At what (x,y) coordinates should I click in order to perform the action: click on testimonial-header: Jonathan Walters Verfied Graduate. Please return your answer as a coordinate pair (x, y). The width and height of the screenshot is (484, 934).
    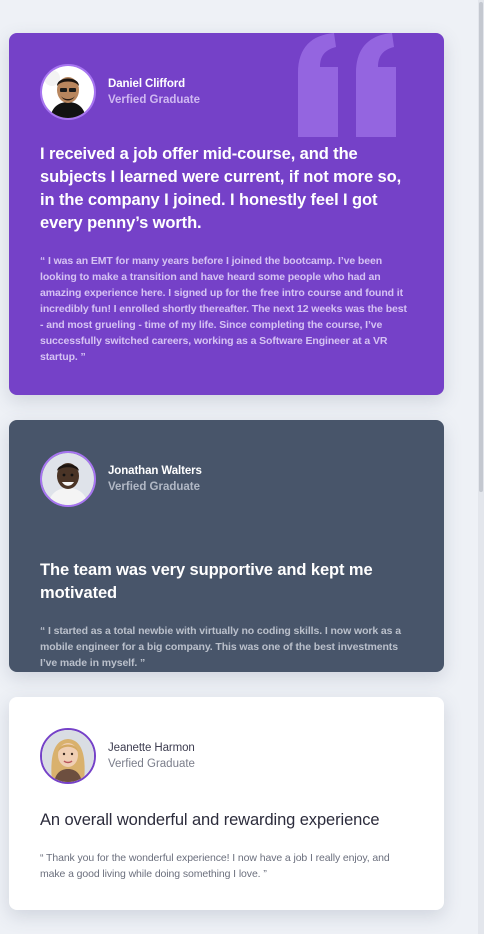
    Looking at the image, I should click on (226, 479).